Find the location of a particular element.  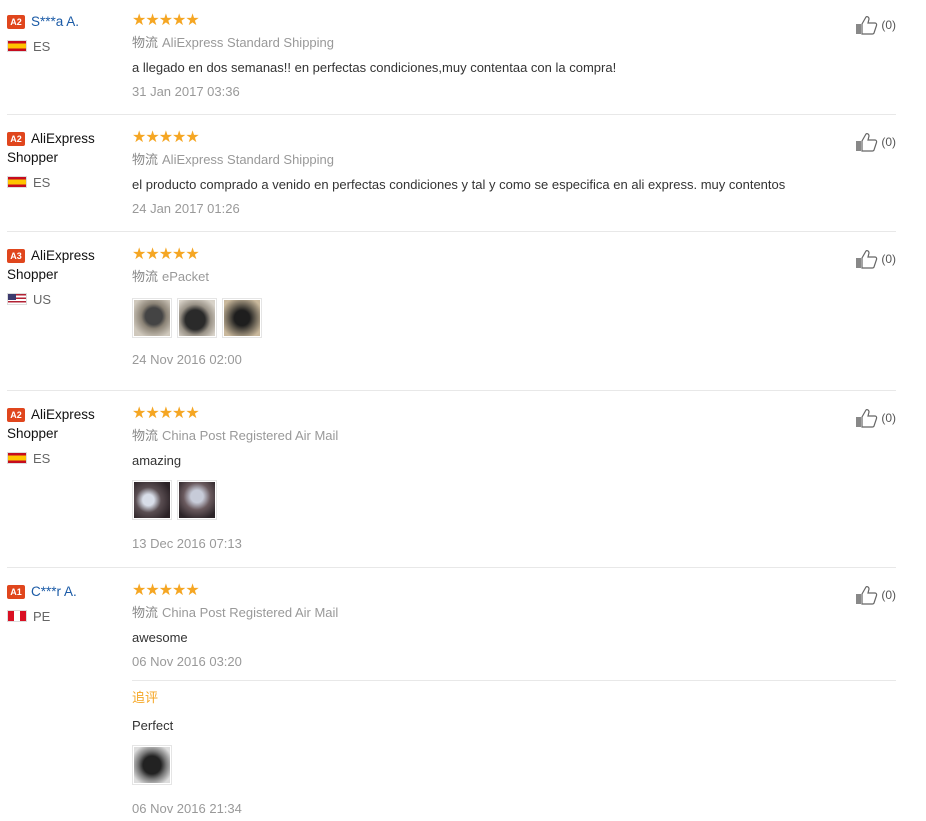

review-date: 24 Nov 2016 02:00 is located at coordinates (187, 359).